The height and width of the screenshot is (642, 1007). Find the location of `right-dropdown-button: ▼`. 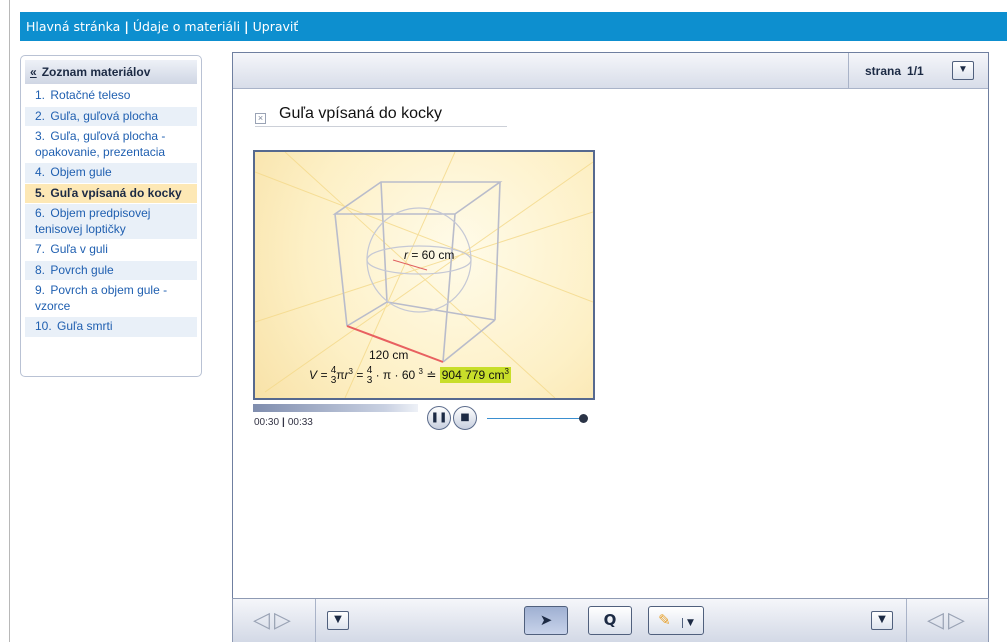

right-dropdown-button: ▼ is located at coordinates (882, 620).